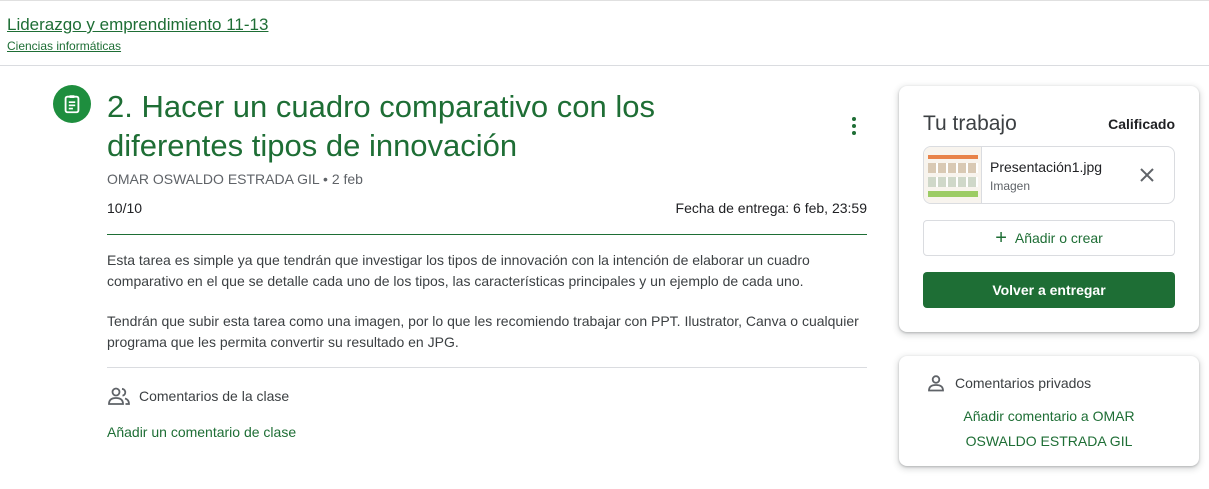 Image resolution: width=1209 pixels, height=489 pixels. I want to click on attachment-thumbnail, so click(953, 175).